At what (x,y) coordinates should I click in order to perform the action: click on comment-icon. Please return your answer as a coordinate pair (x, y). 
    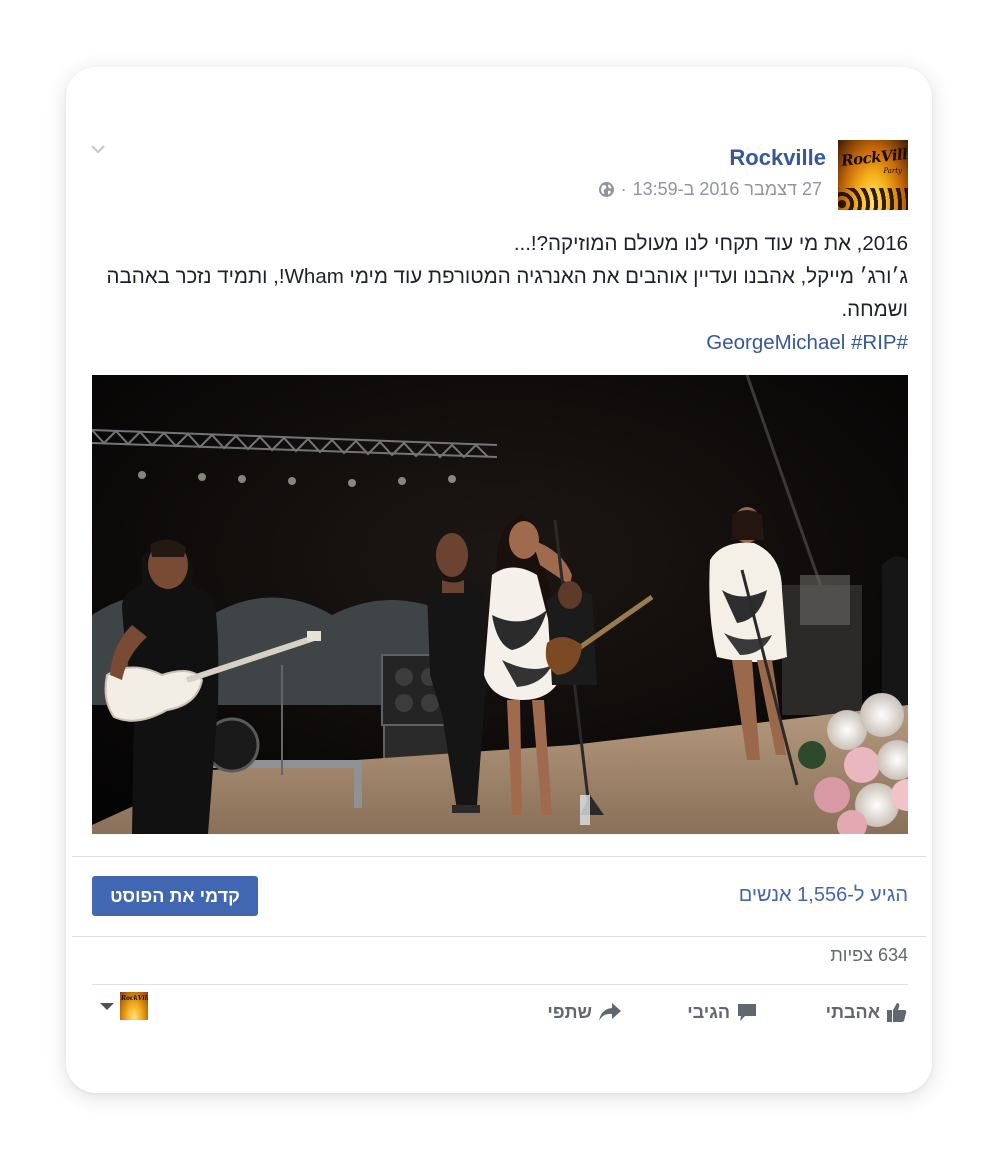
    Looking at the image, I should click on (747, 1012).